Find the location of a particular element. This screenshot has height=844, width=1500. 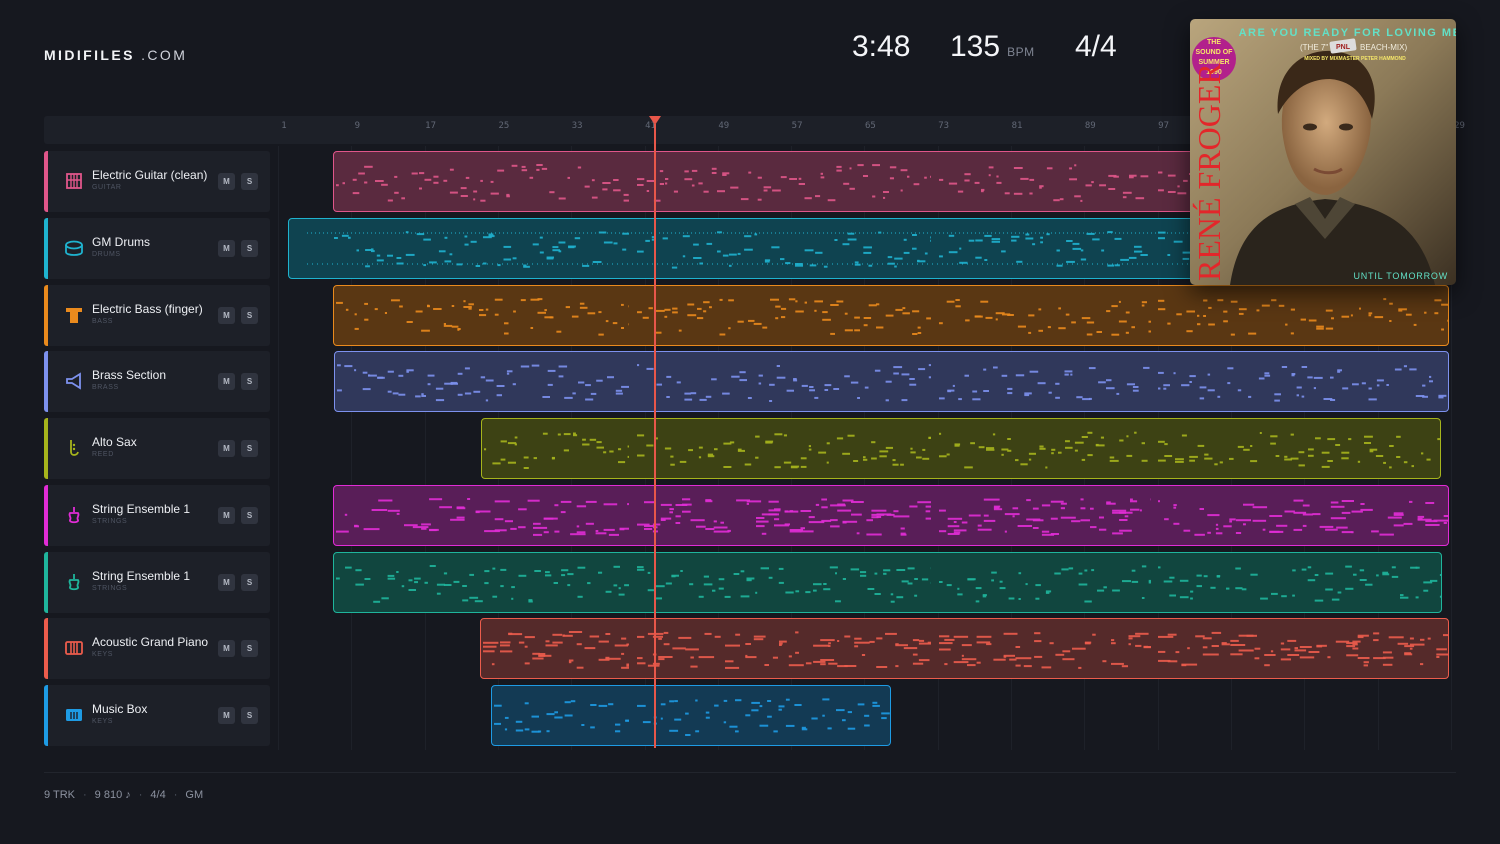

ruler-tick: 17 is located at coordinates (431, 126).